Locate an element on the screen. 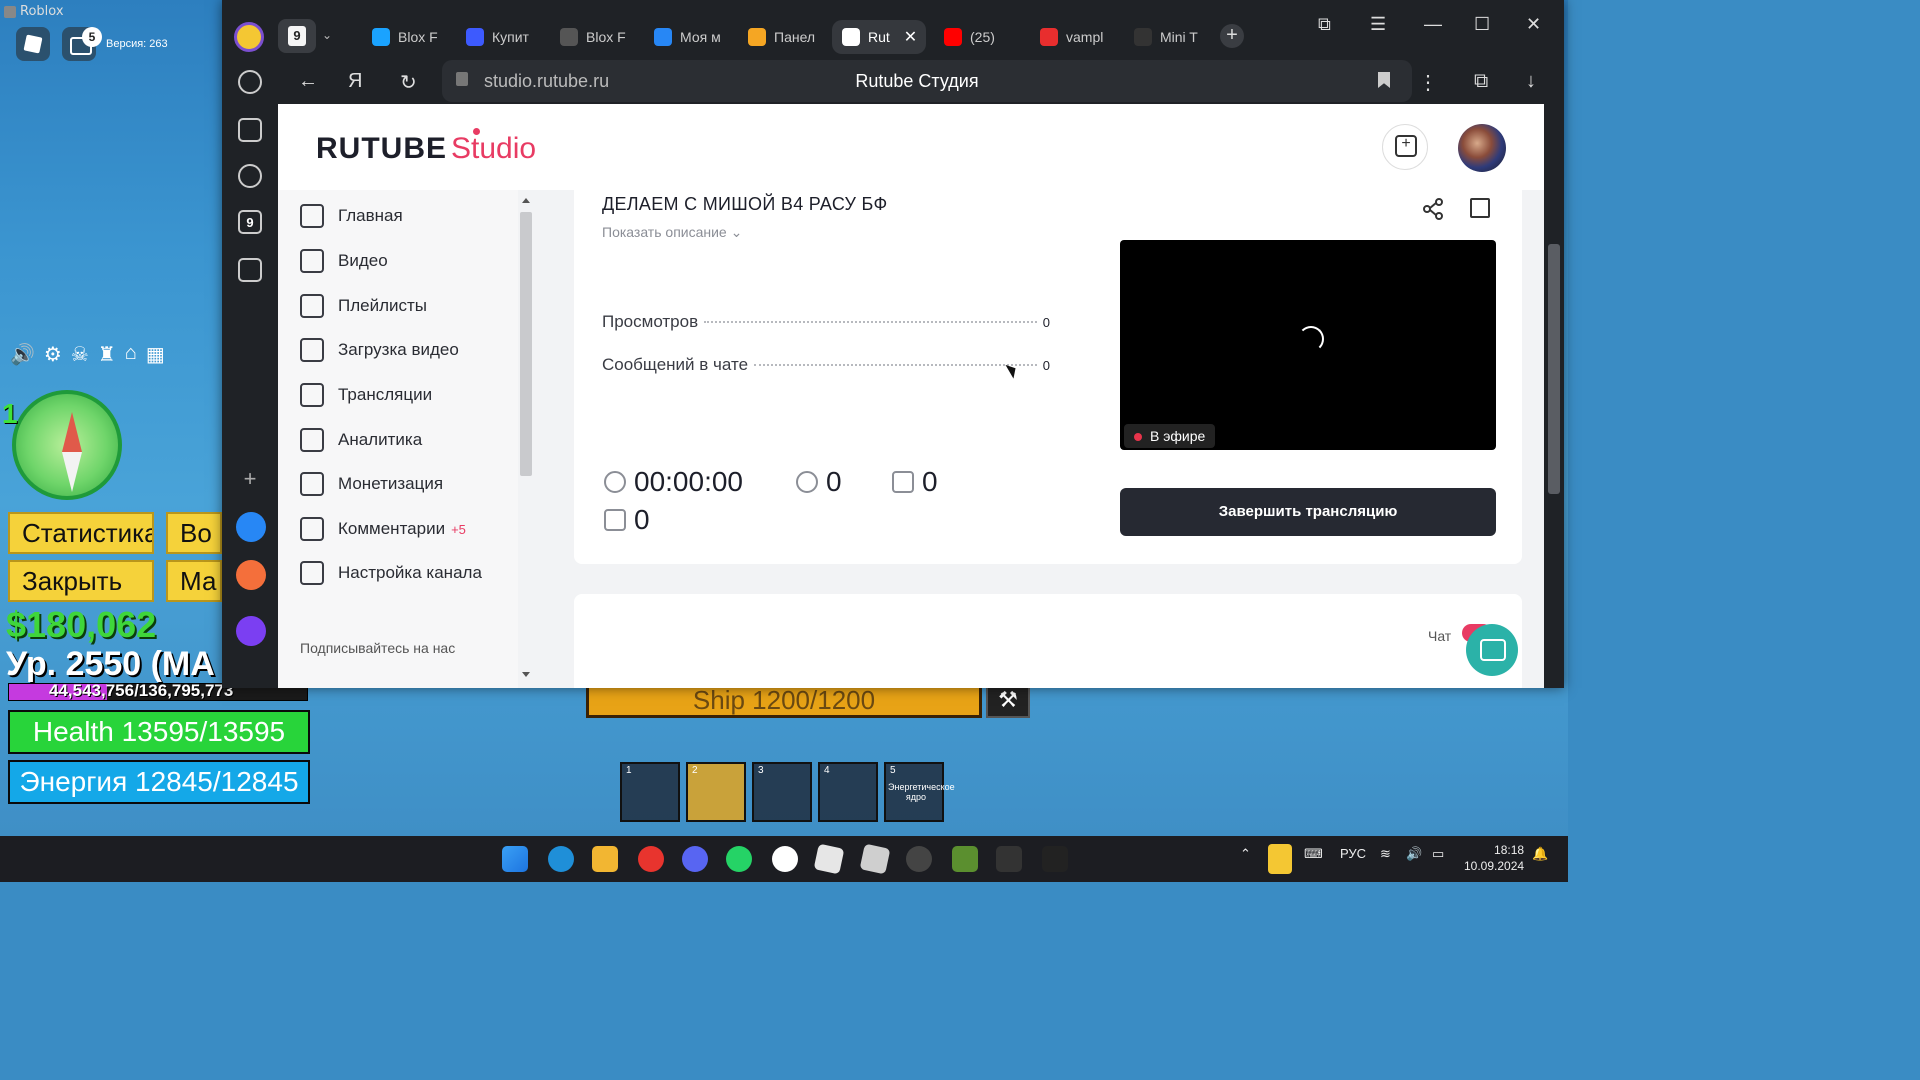  yandex-icon is located at coordinates (785, 859).